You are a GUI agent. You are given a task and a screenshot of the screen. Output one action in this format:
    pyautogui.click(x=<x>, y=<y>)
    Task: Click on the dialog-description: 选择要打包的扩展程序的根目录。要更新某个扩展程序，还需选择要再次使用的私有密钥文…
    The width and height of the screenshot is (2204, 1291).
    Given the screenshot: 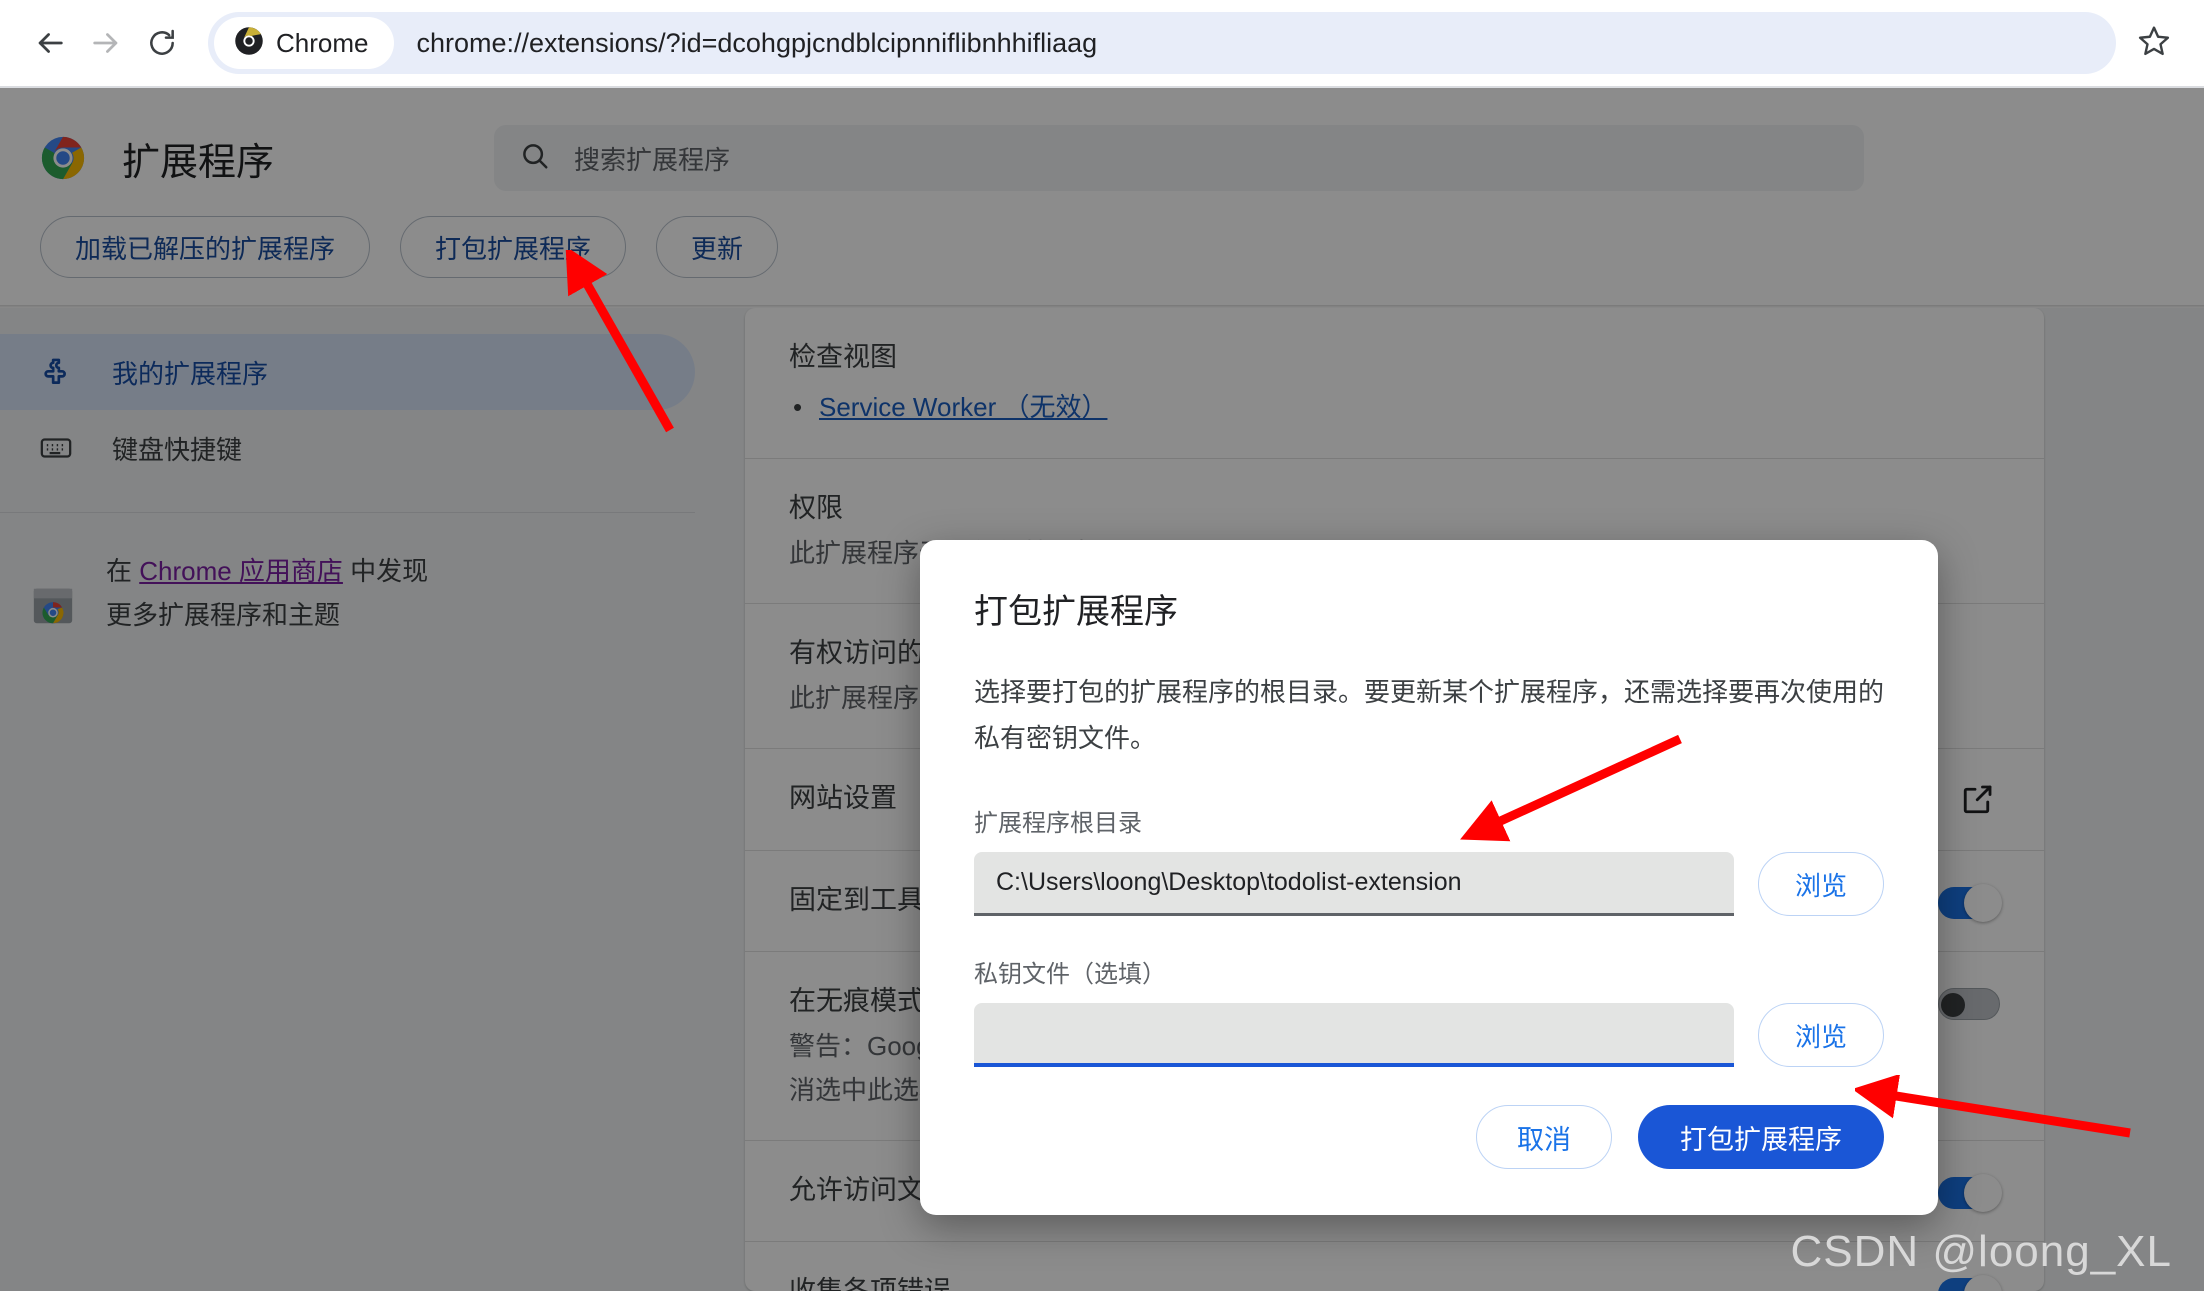 What is the action you would take?
    pyautogui.click(x=1429, y=715)
    